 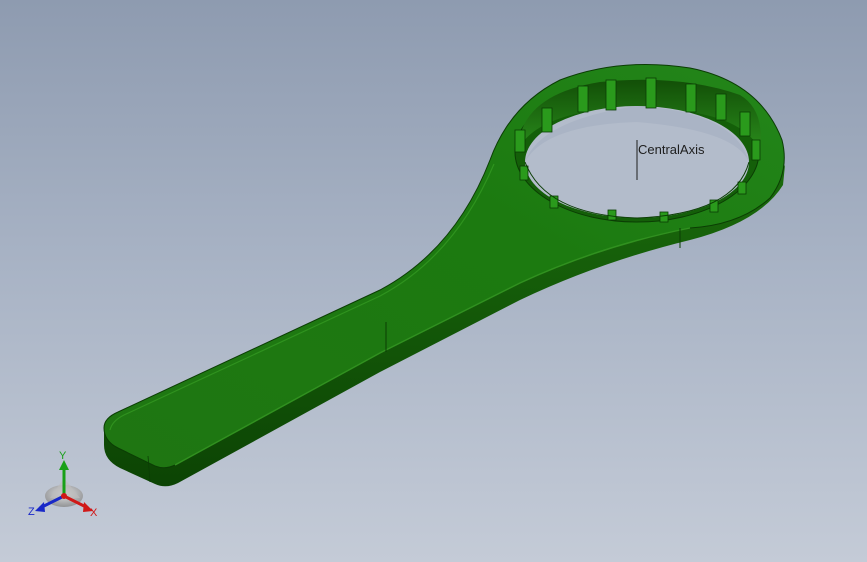 What do you see at coordinates (31, 512) in the screenshot?
I see `triad-z-label: Z` at bounding box center [31, 512].